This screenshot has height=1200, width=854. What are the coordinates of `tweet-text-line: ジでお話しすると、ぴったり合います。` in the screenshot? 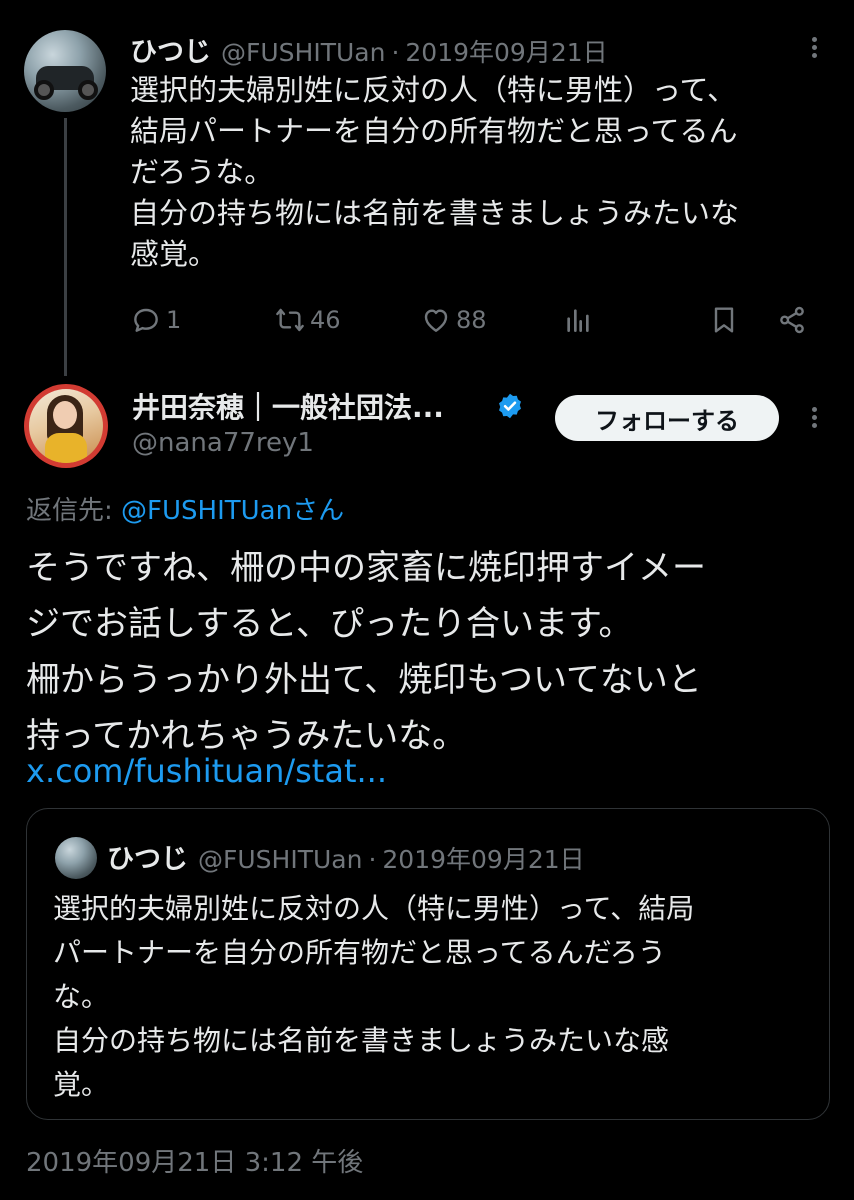 It's located at (329, 624).